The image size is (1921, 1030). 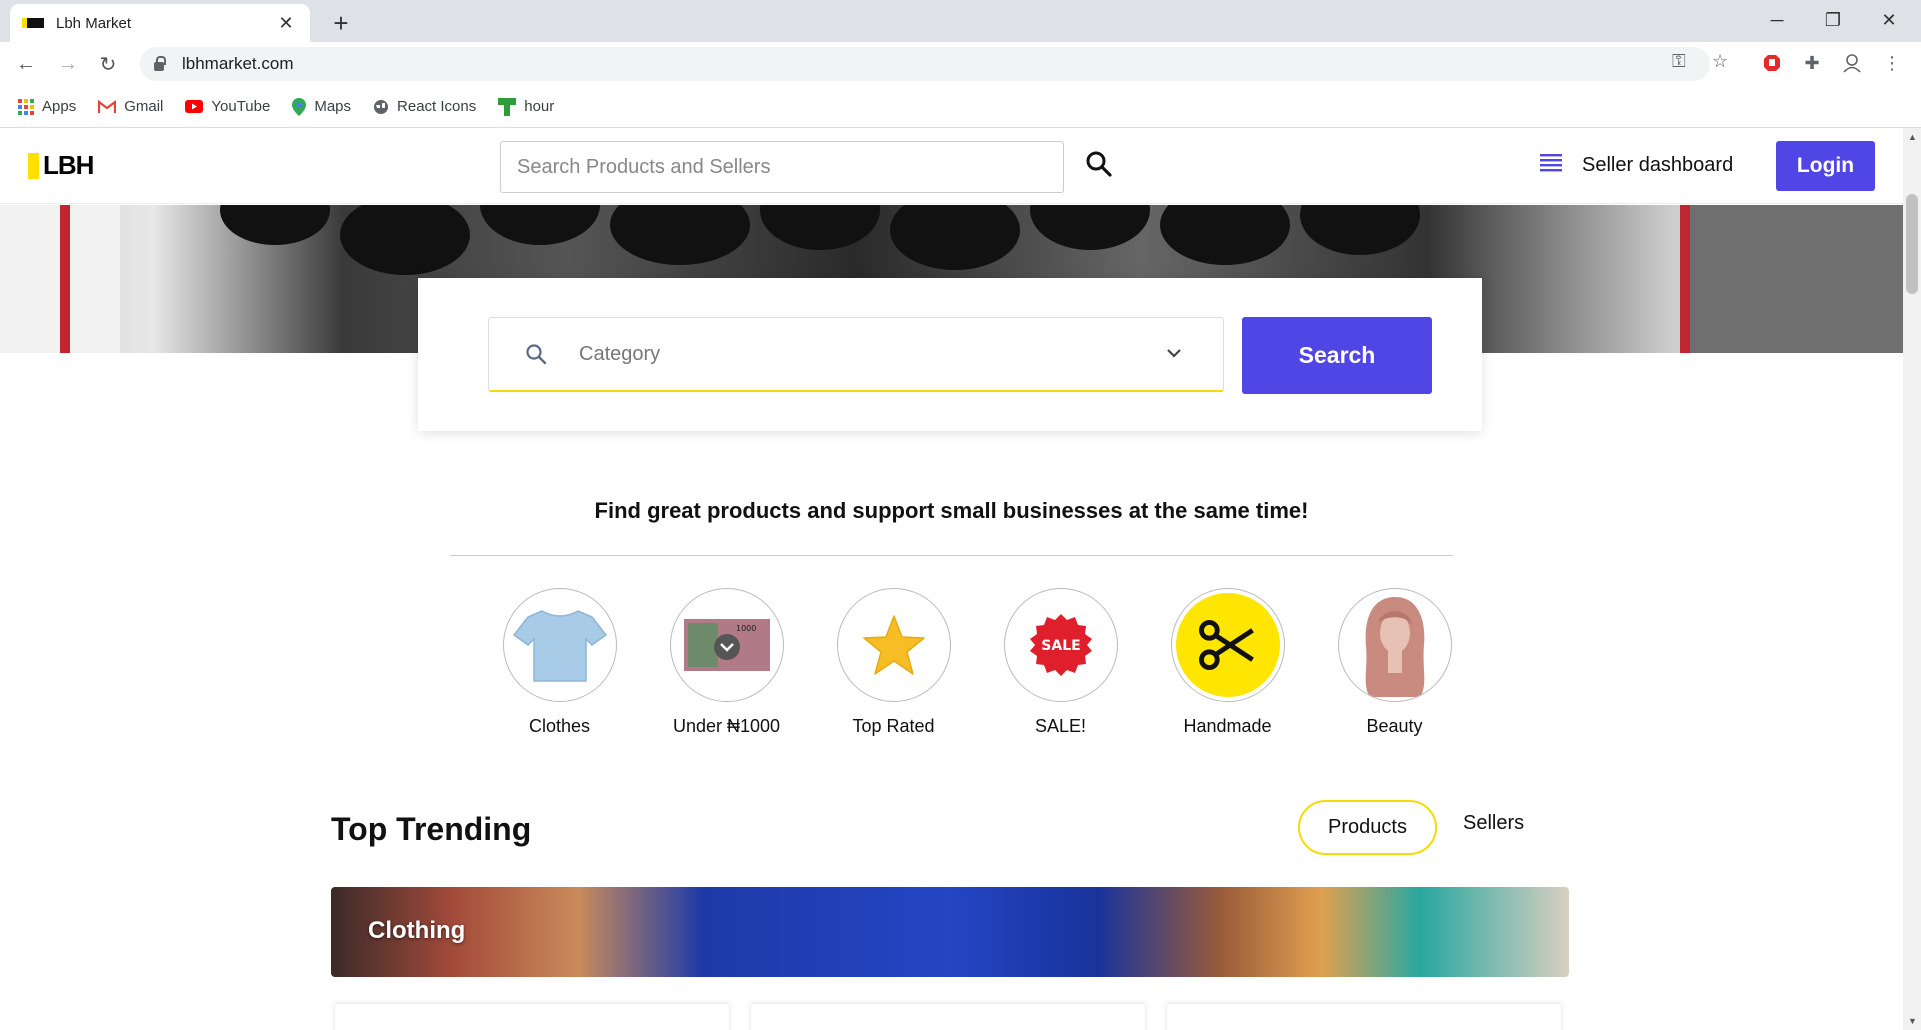 What do you see at coordinates (437, 106) in the screenshot?
I see `bookmark-label: React Icons` at bounding box center [437, 106].